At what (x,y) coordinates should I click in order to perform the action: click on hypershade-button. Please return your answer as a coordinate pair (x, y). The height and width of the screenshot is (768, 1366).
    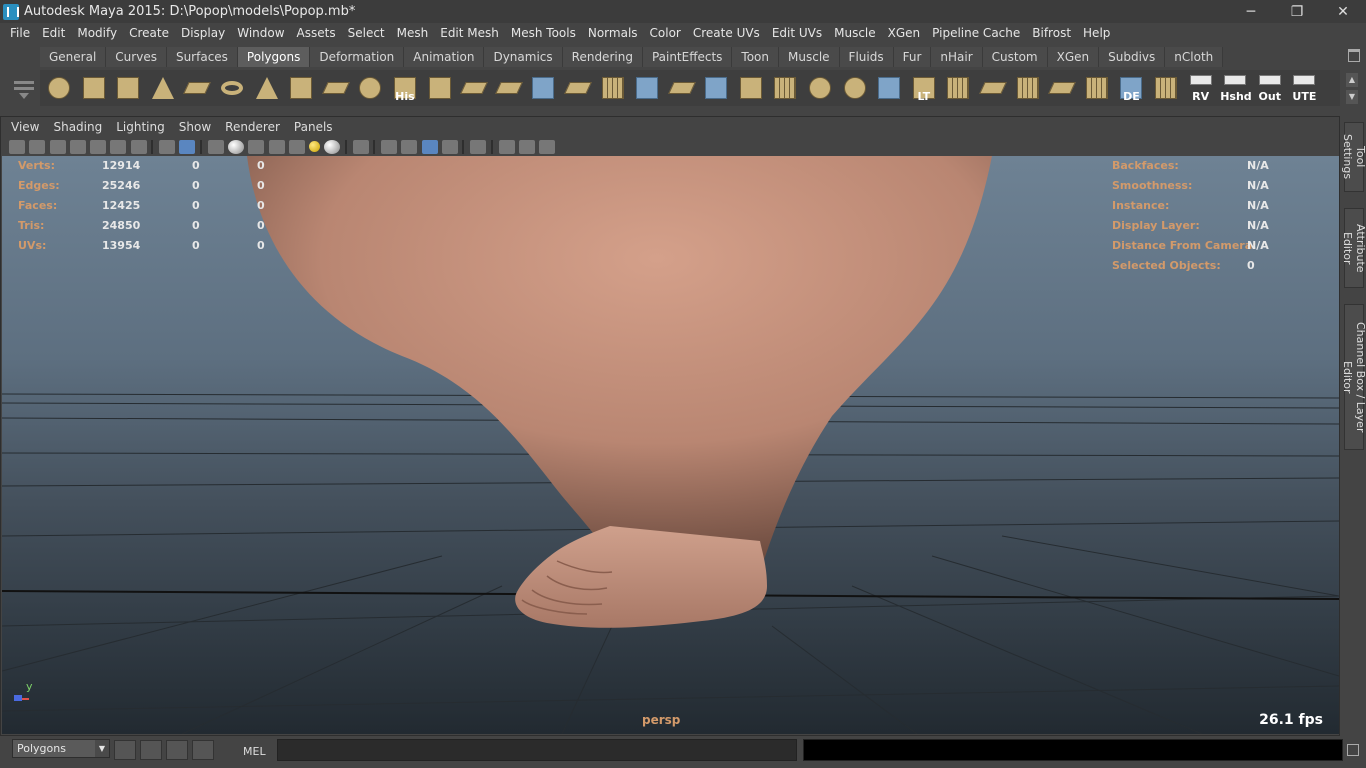
    Looking at the image, I should click on (177, 750).